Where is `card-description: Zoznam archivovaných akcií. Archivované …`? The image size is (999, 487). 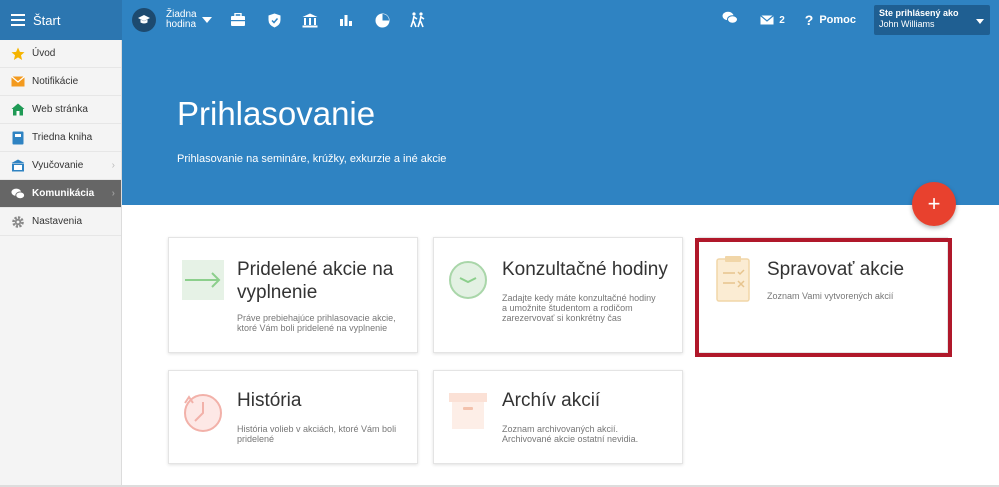 card-description: Zoznam archivovaných akcií. Archivované … is located at coordinates (570, 434).